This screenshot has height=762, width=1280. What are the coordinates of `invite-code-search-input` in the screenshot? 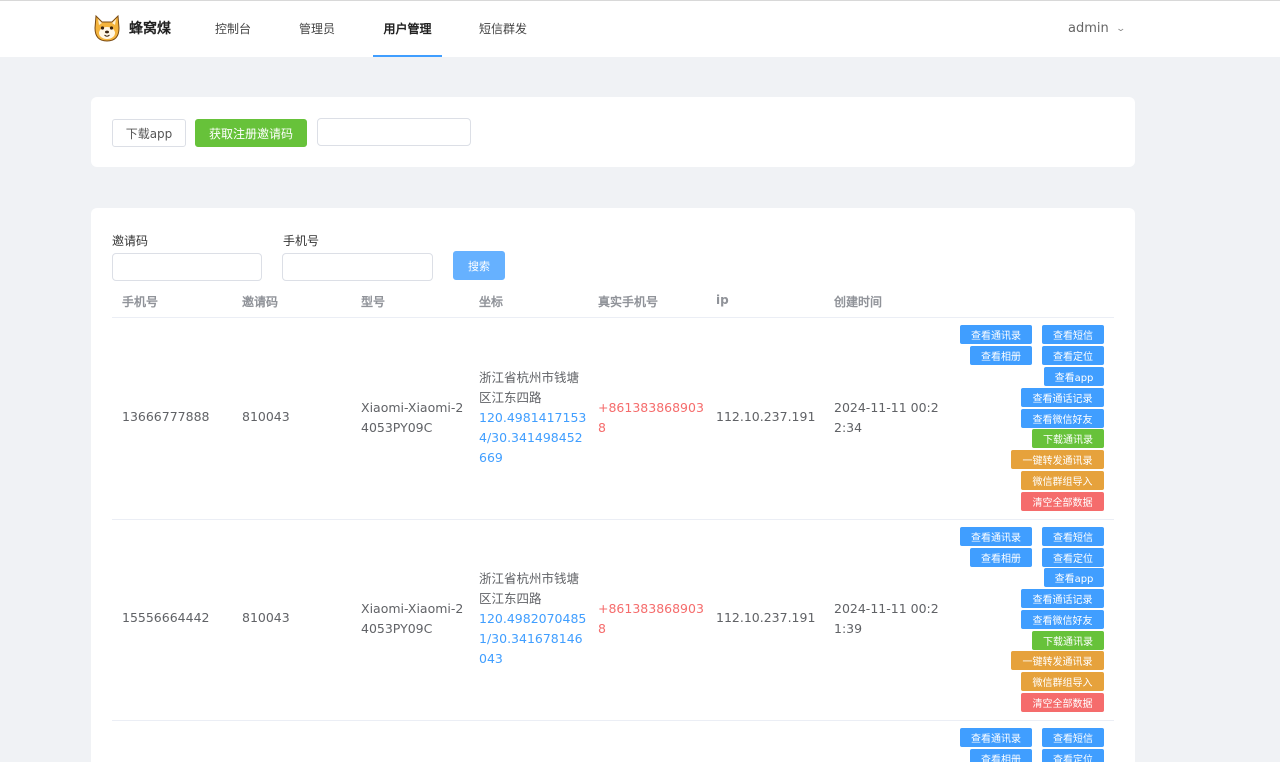 It's located at (187, 267).